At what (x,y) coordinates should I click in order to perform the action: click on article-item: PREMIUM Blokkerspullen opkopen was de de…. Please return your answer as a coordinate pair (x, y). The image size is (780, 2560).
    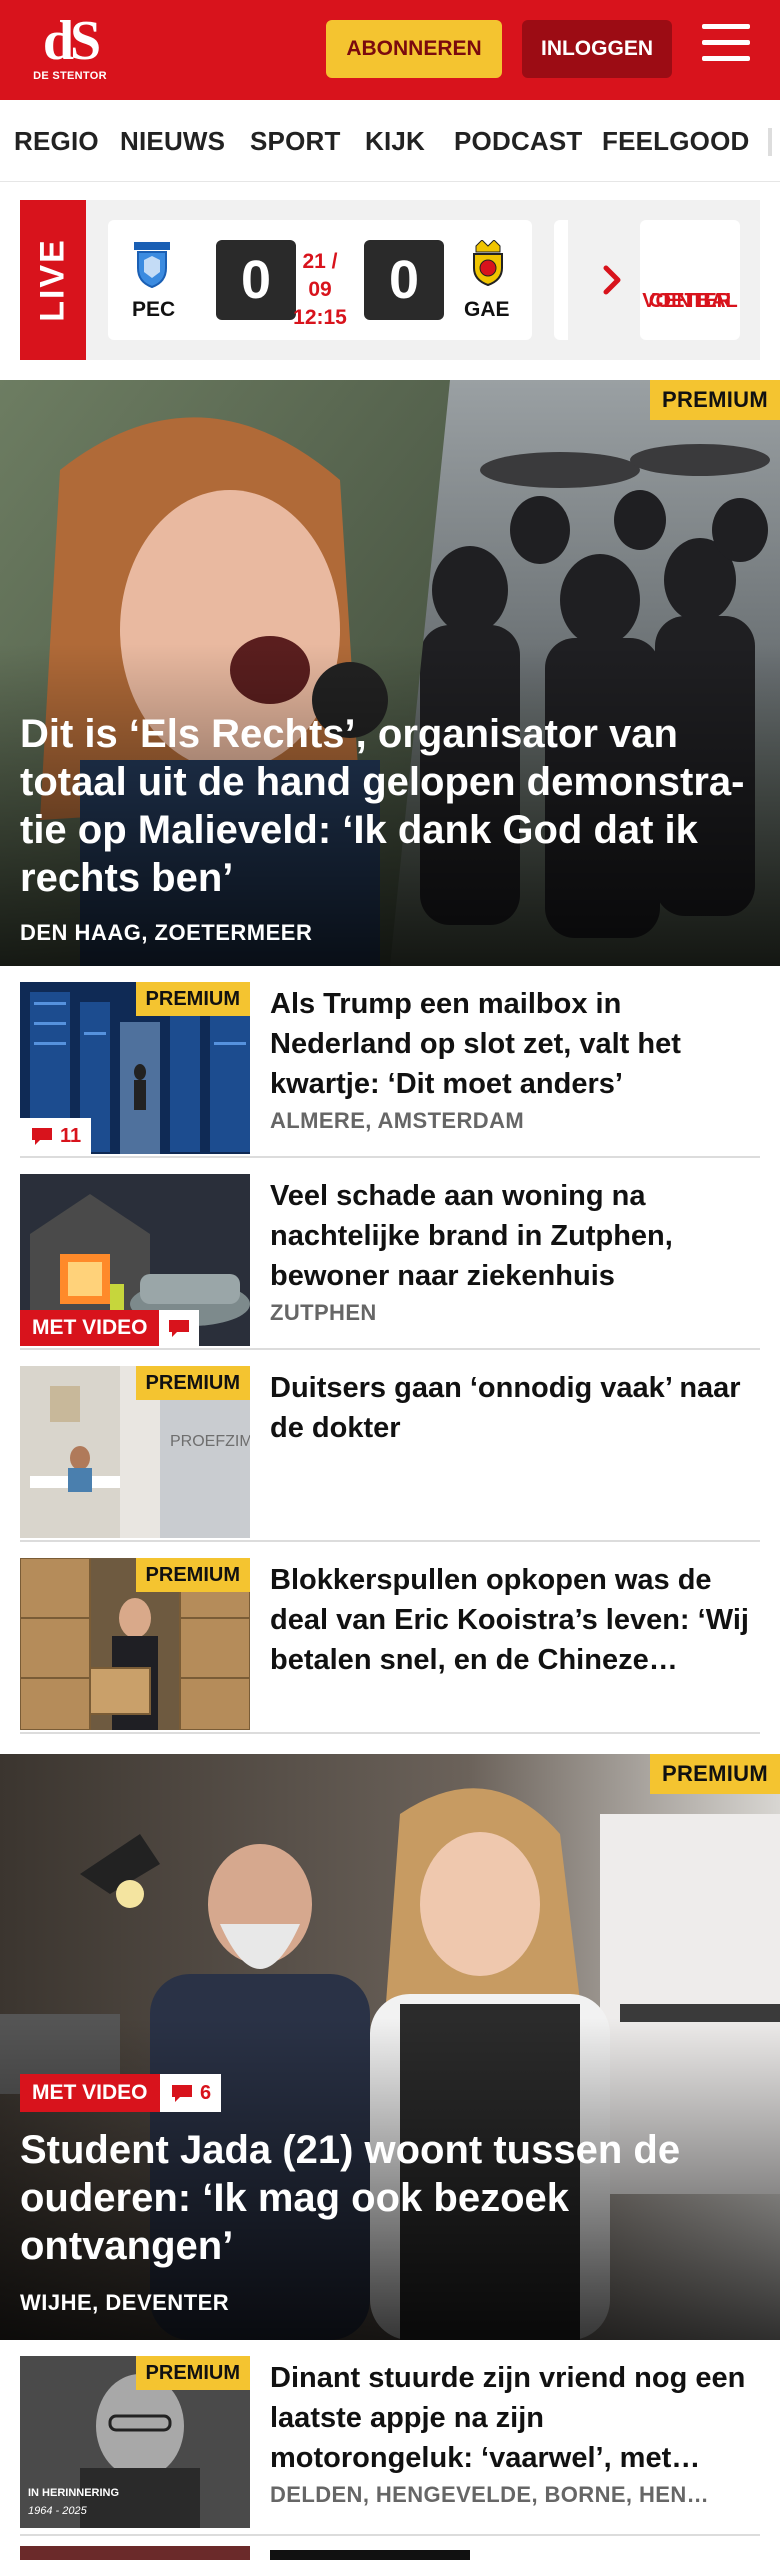
    Looking at the image, I should click on (390, 1638).